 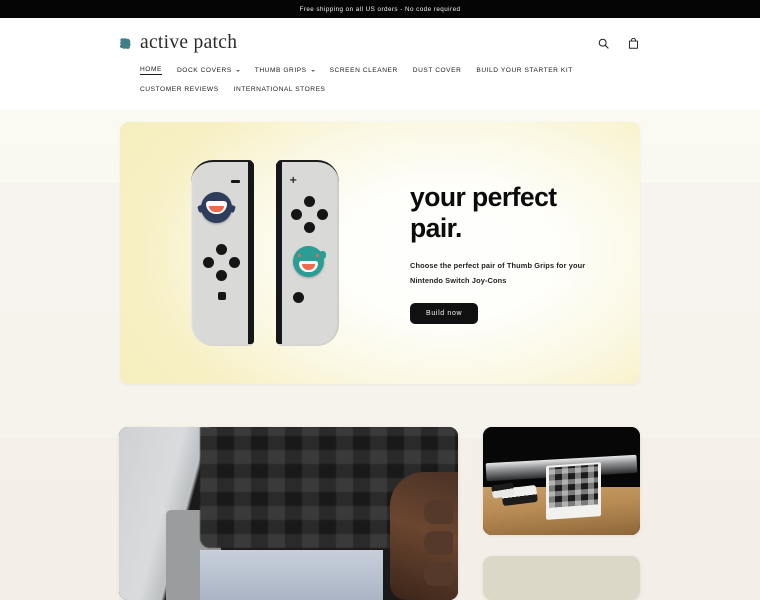 I want to click on nav-label: Build your Starter Kit, so click(x=524, y=70).